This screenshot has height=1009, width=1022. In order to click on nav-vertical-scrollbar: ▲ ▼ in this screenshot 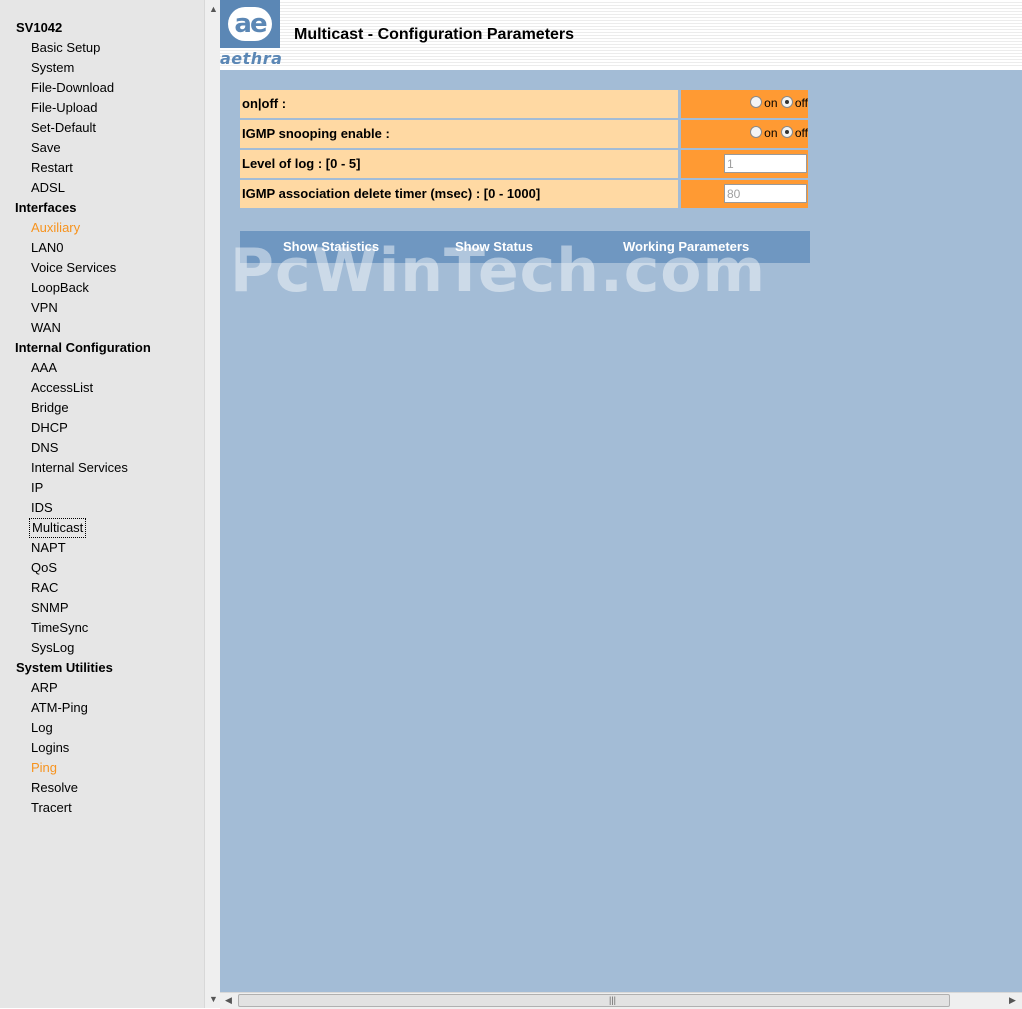, I will do `click(212, 504)`.